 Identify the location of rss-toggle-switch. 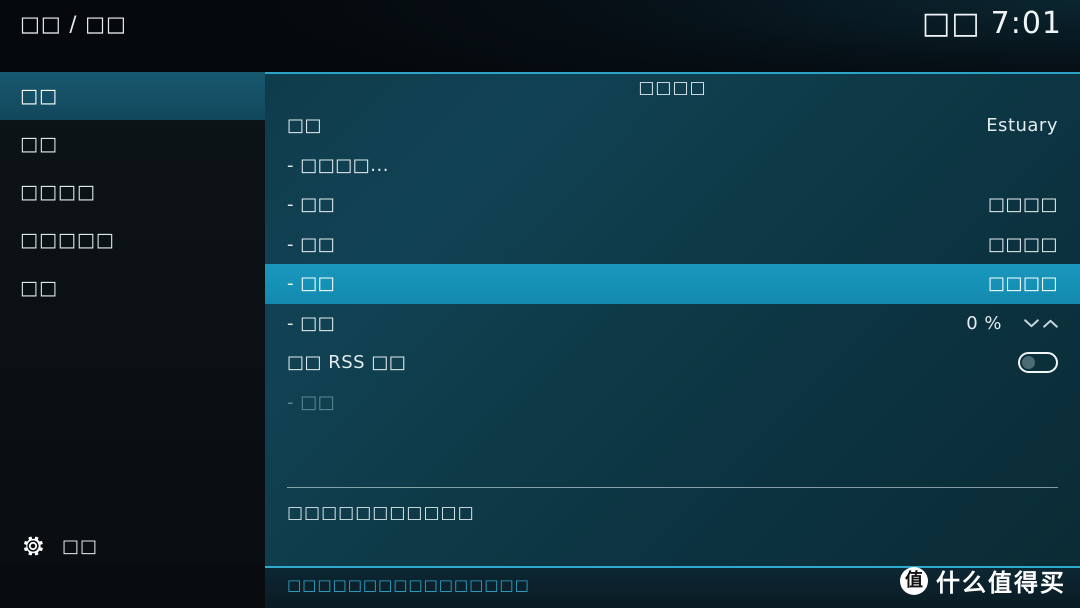
(1038, 363).